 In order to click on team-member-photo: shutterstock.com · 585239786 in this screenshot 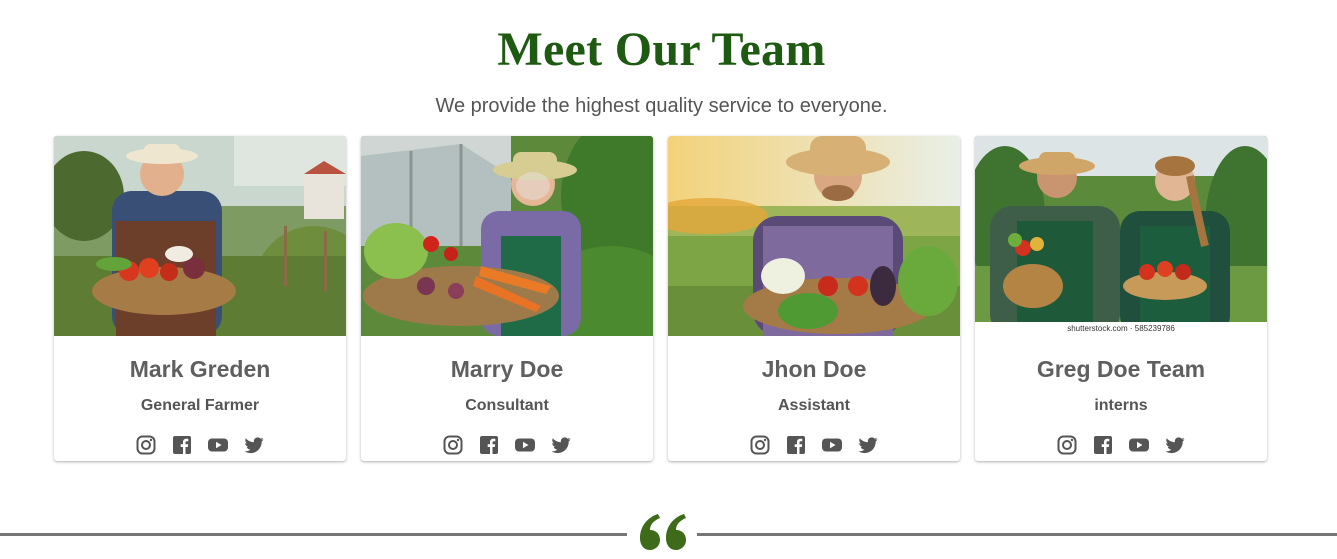, I will do `click(1121, 236)`.